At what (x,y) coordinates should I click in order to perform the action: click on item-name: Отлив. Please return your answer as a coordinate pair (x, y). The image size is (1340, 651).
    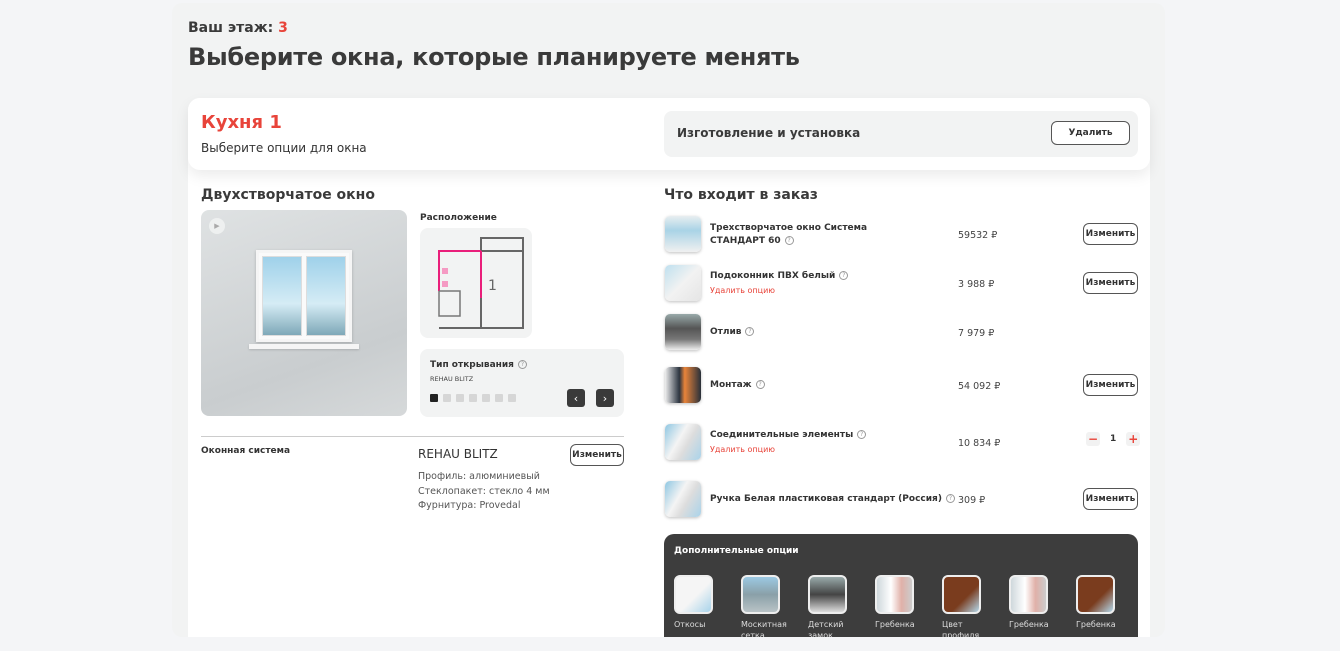
    Looking at the image, I should click on (726, 332).